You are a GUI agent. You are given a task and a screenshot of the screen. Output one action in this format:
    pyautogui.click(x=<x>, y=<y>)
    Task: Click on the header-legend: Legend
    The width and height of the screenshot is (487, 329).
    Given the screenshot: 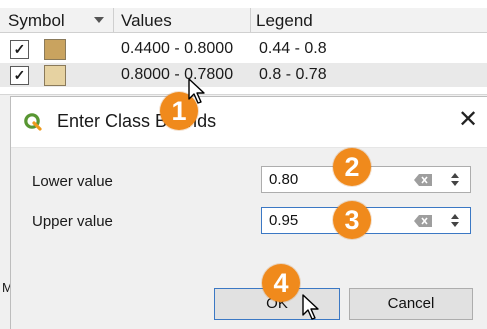 What is the action you would take?
    pyautogui.click(x=284, y=21)
    